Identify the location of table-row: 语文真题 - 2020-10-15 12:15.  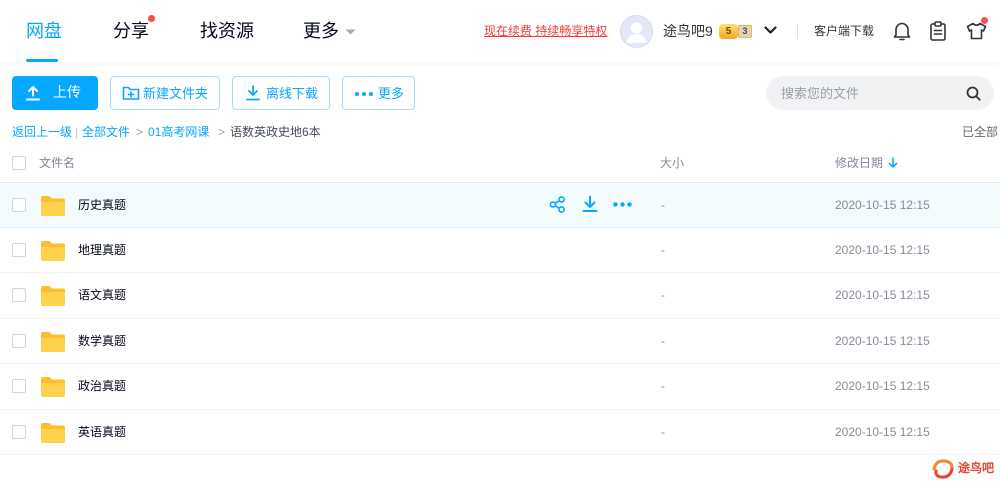
(500, 296).